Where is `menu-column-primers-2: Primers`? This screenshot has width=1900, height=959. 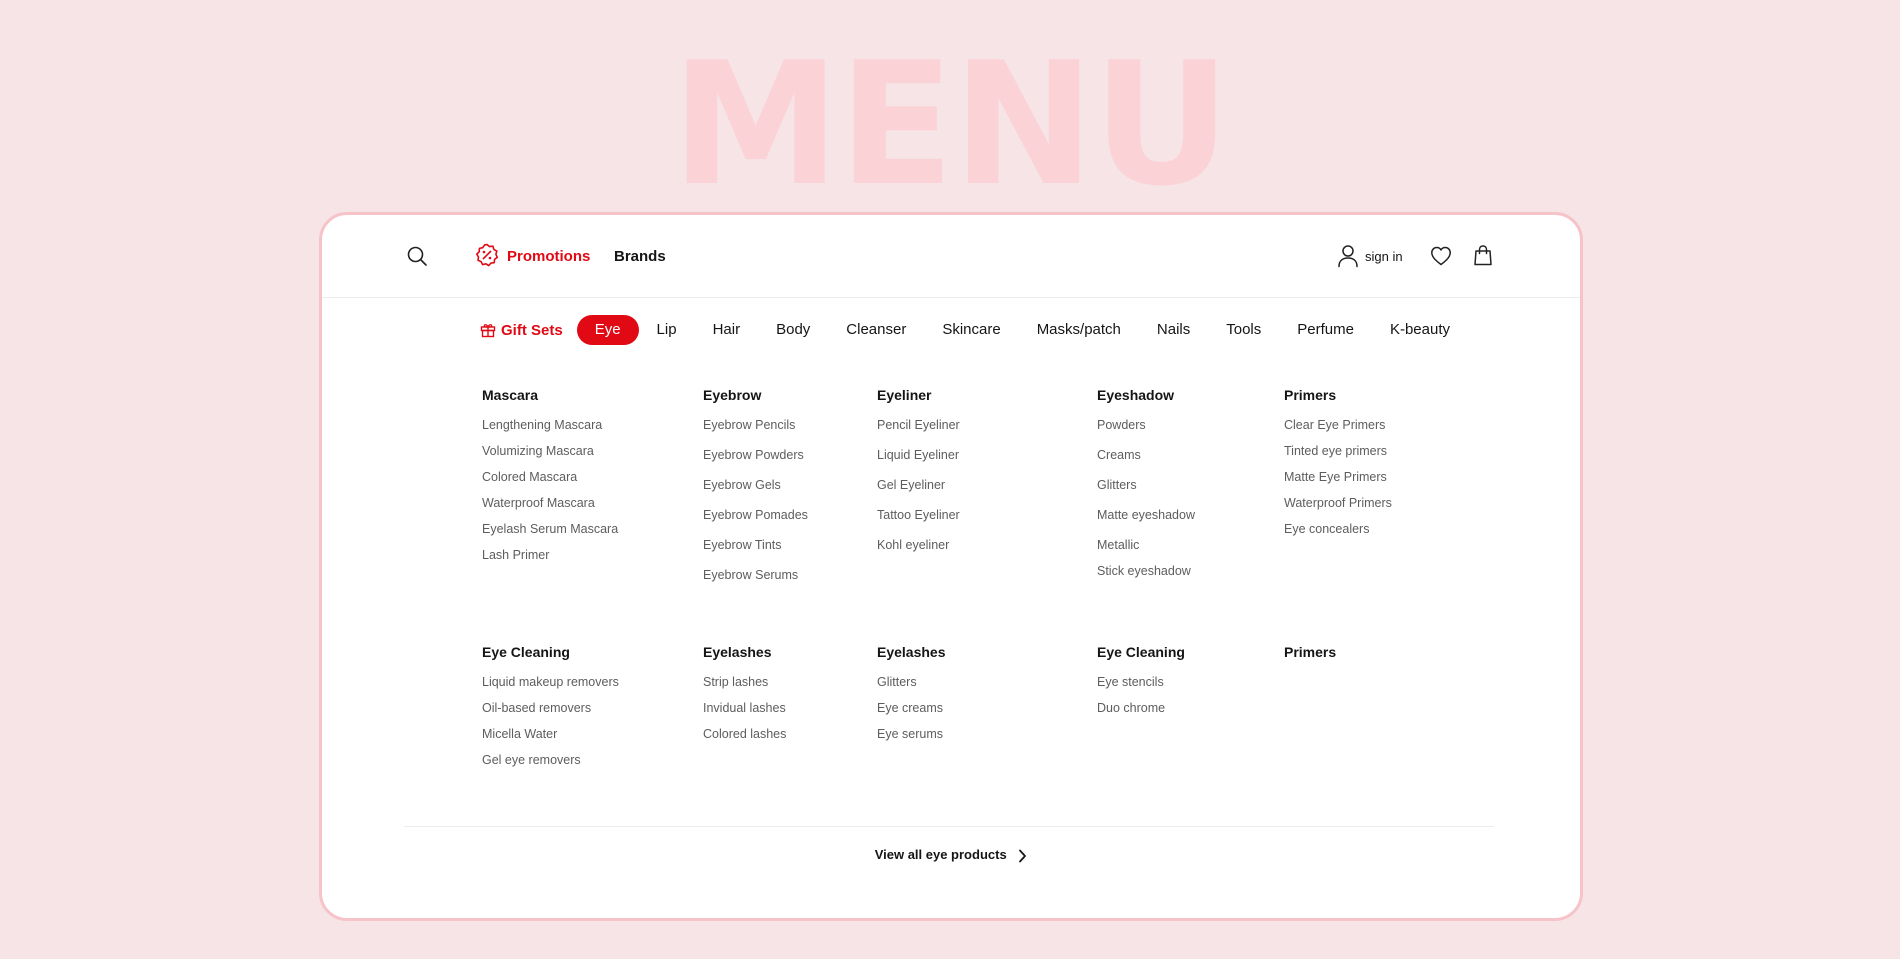
menu-column-primers-2: Primers is located at coordinates (1310, 658).